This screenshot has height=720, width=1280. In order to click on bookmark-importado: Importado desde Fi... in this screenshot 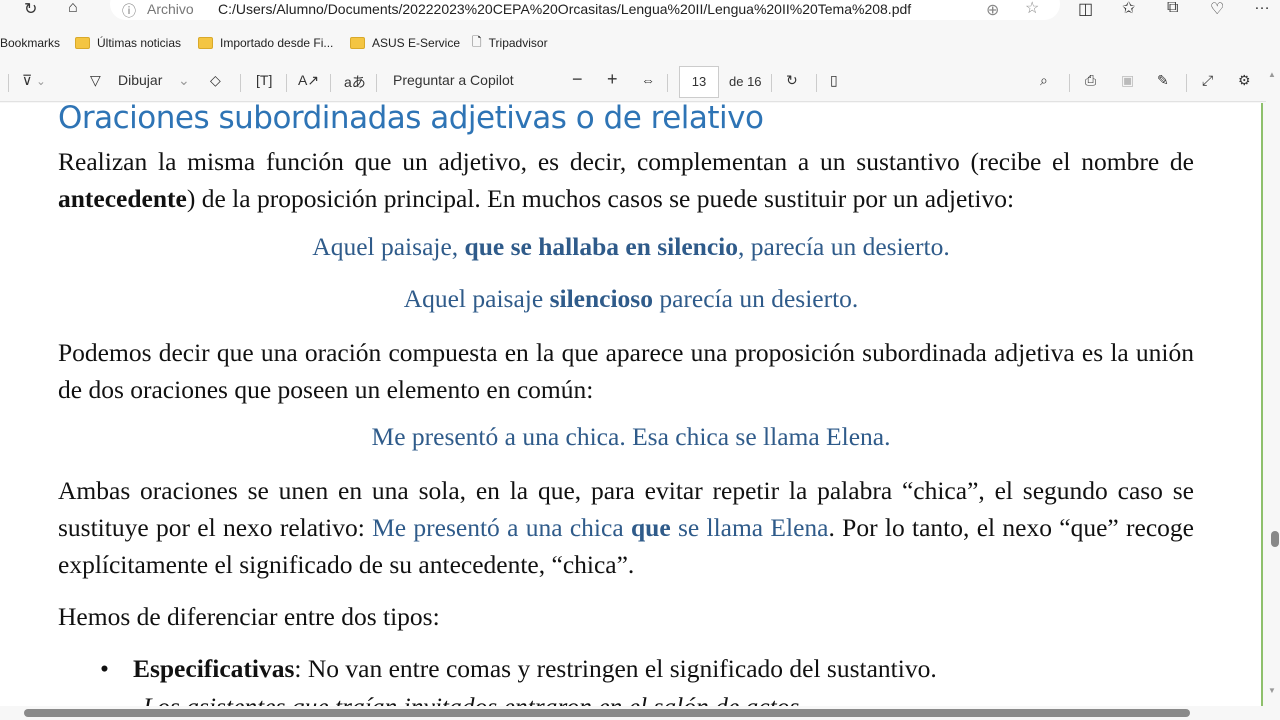, I will do `click(265, 43)`.